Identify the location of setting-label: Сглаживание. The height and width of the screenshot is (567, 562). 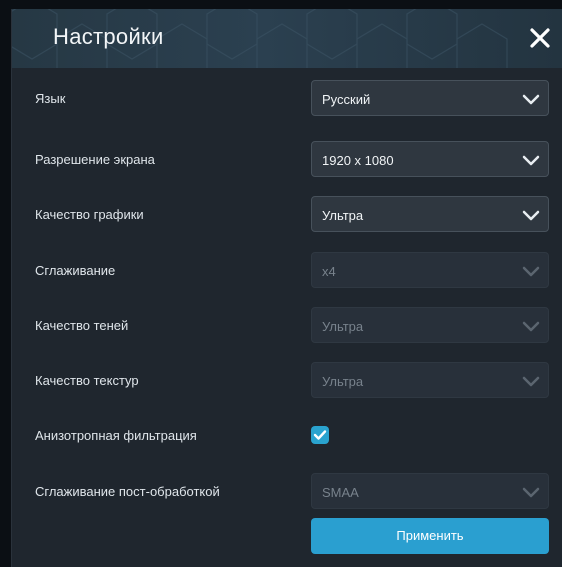
(75, 270).